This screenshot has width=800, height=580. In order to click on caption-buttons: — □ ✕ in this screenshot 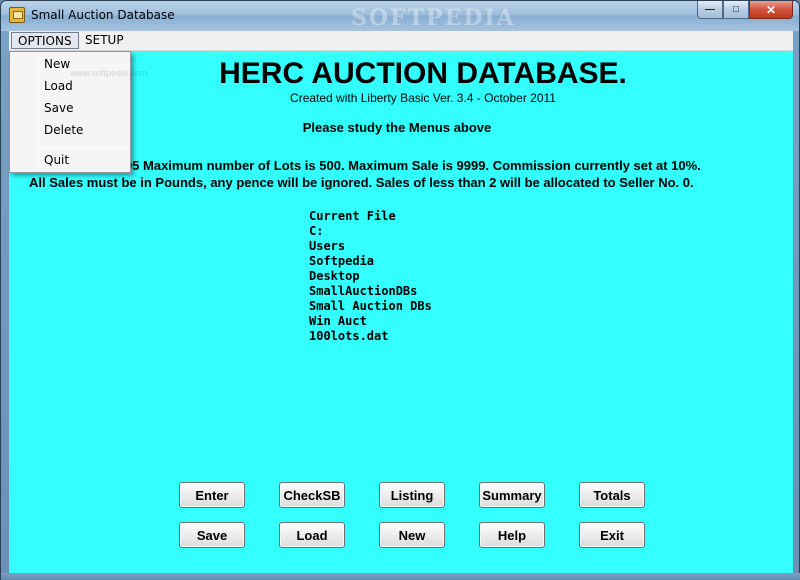, I will do `click(745, 10)`.